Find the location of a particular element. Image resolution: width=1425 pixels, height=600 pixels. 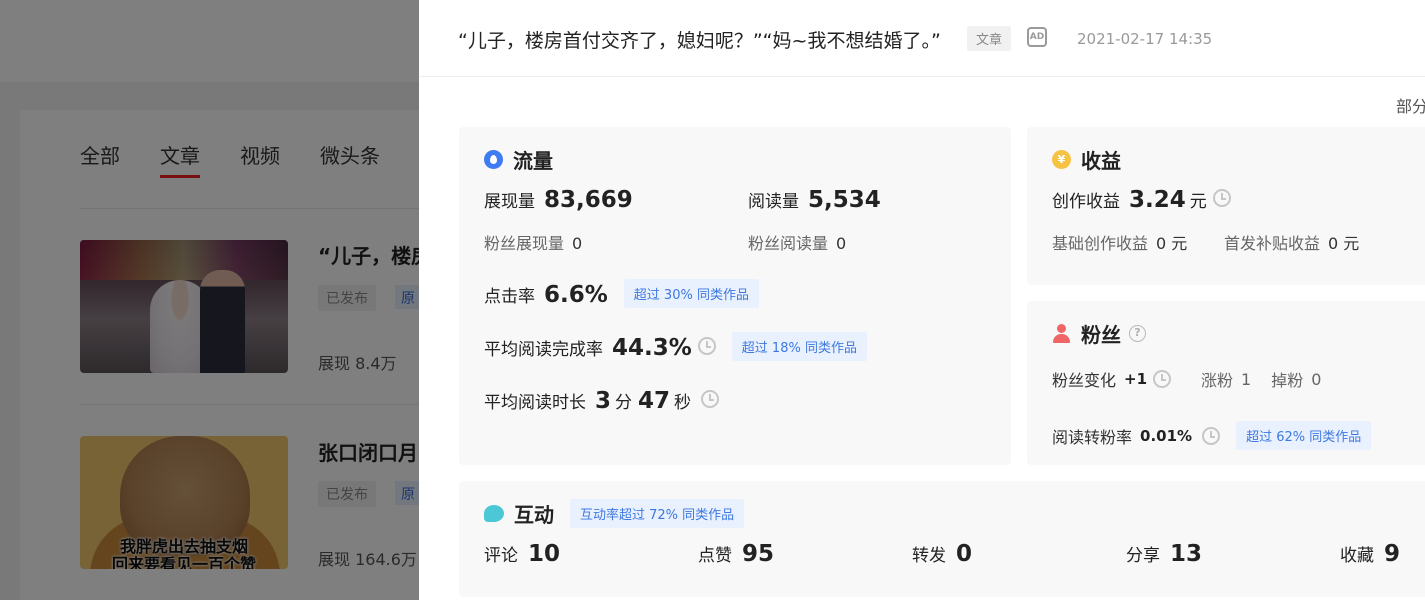

impressions-value: 83,669 is located at coordinates (588, 200).